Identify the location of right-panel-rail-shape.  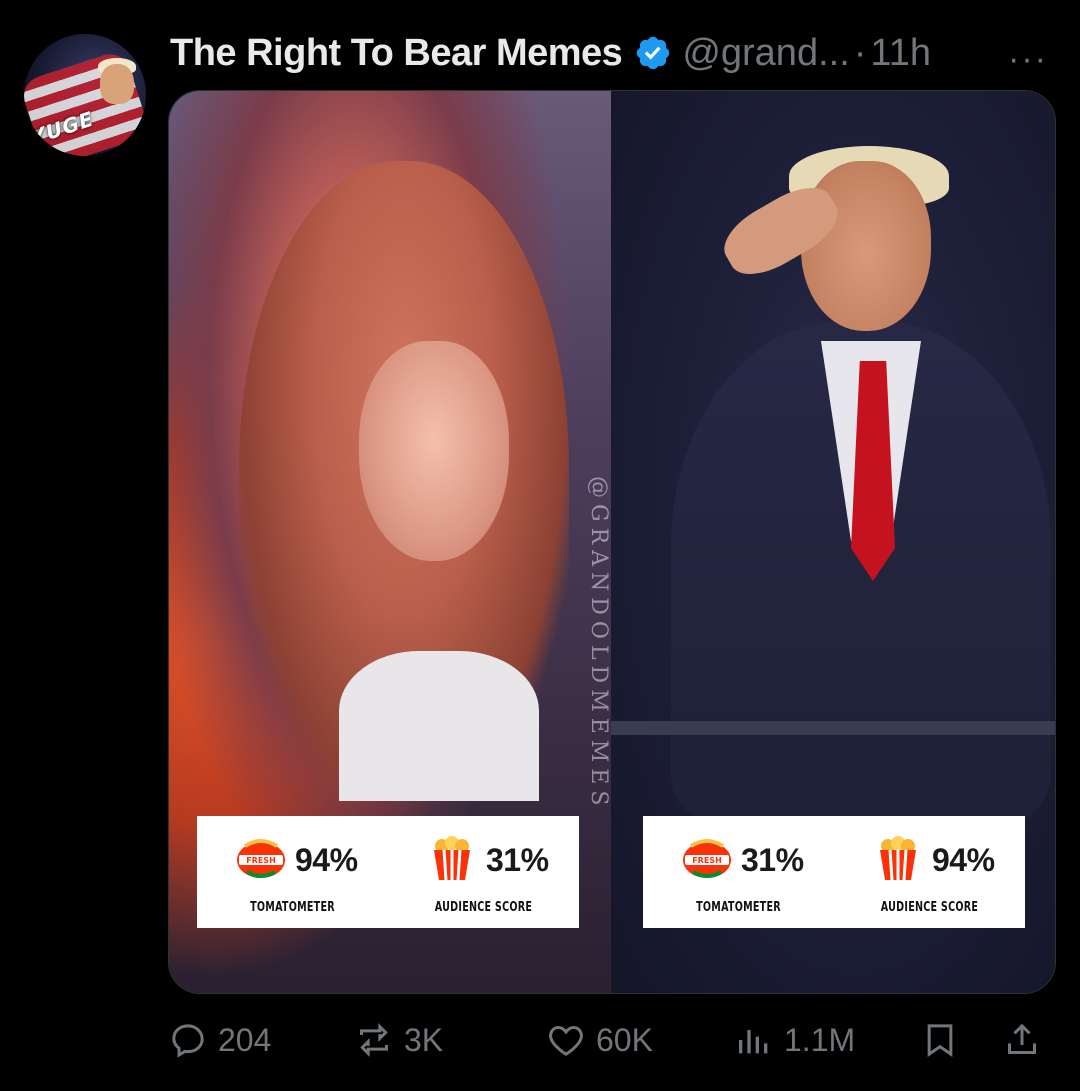
(833, 728).